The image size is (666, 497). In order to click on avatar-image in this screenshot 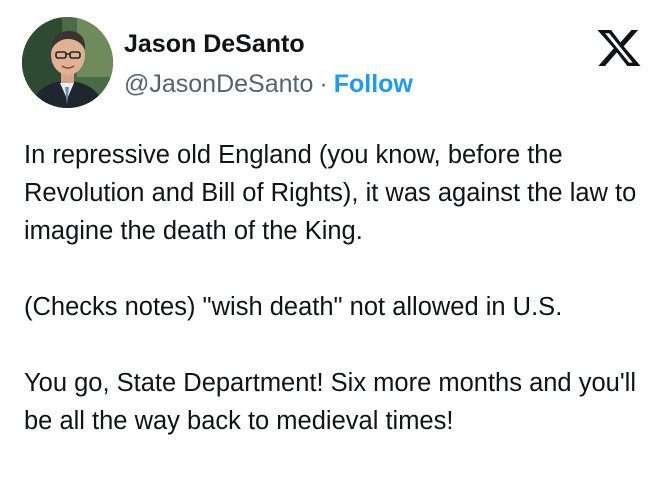, I will do `click(67, 62)`.